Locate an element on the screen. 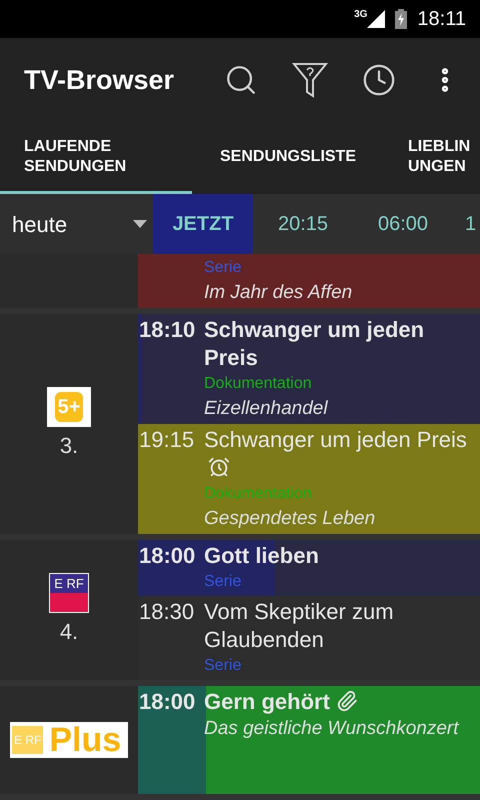 The height and width of the screenshot is (800, 480). tab: LIEBLIN UNGEN is located at coordinates (432, 158).